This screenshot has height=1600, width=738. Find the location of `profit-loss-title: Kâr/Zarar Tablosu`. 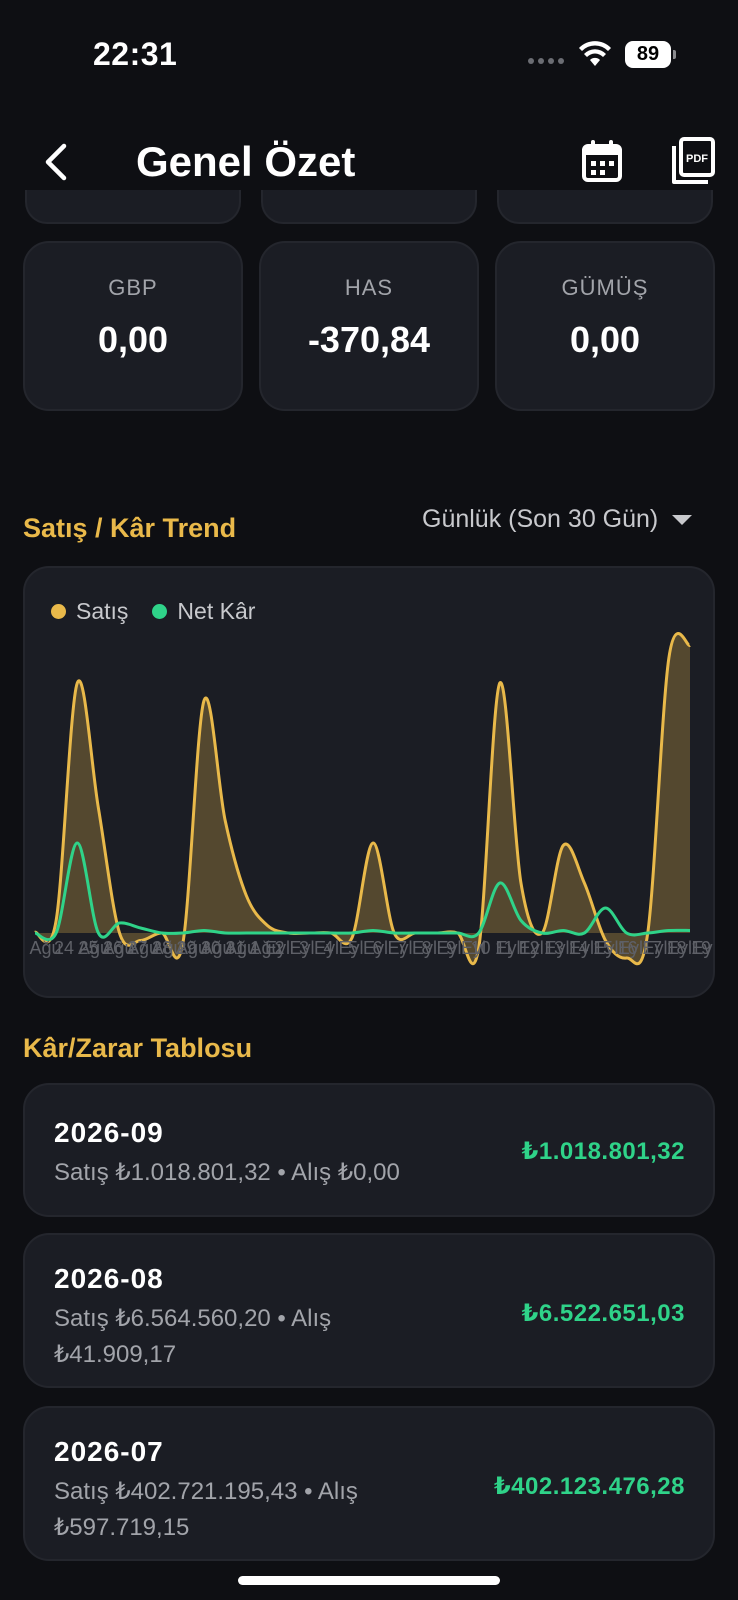

profit-loss-title: Kâr/Zarar Tablosu is located at coordinates (138, 1048).